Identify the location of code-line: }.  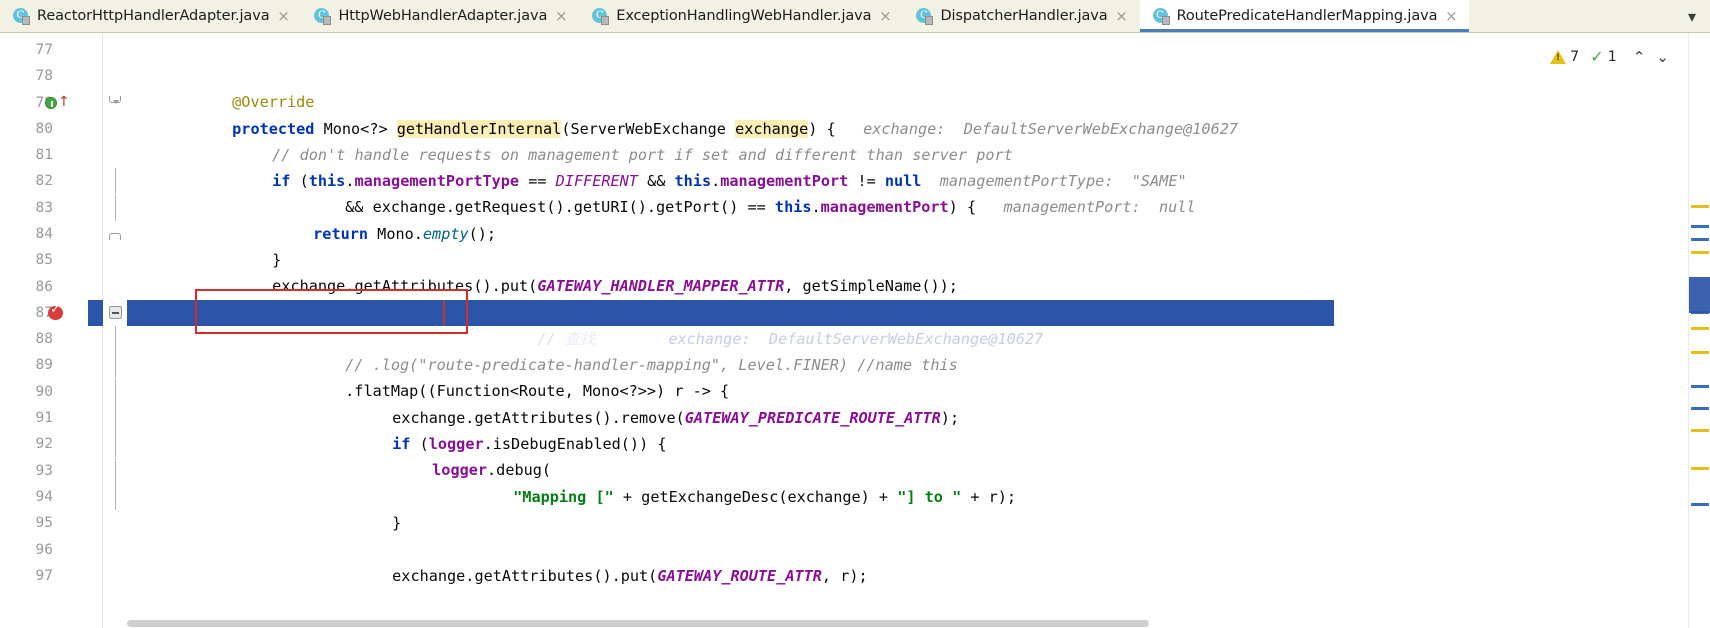
(918, 508).